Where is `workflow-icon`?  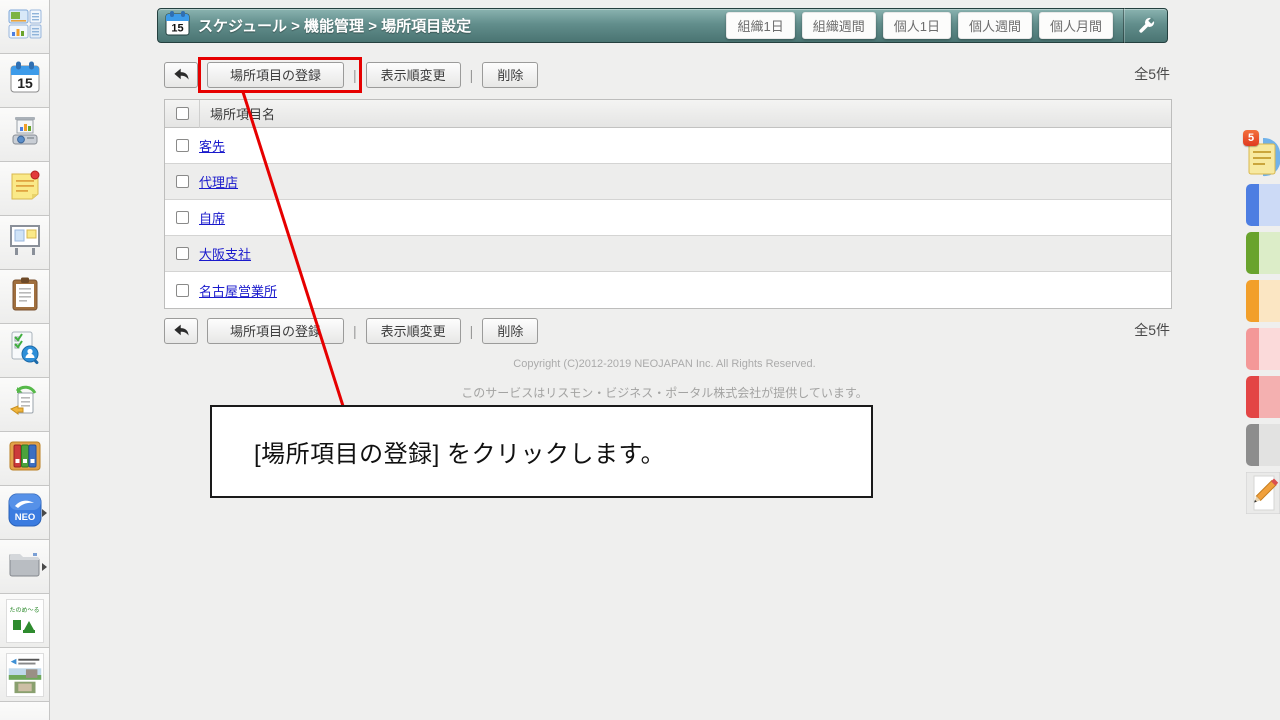 workflow-icon is located at coordinates (25, 404).